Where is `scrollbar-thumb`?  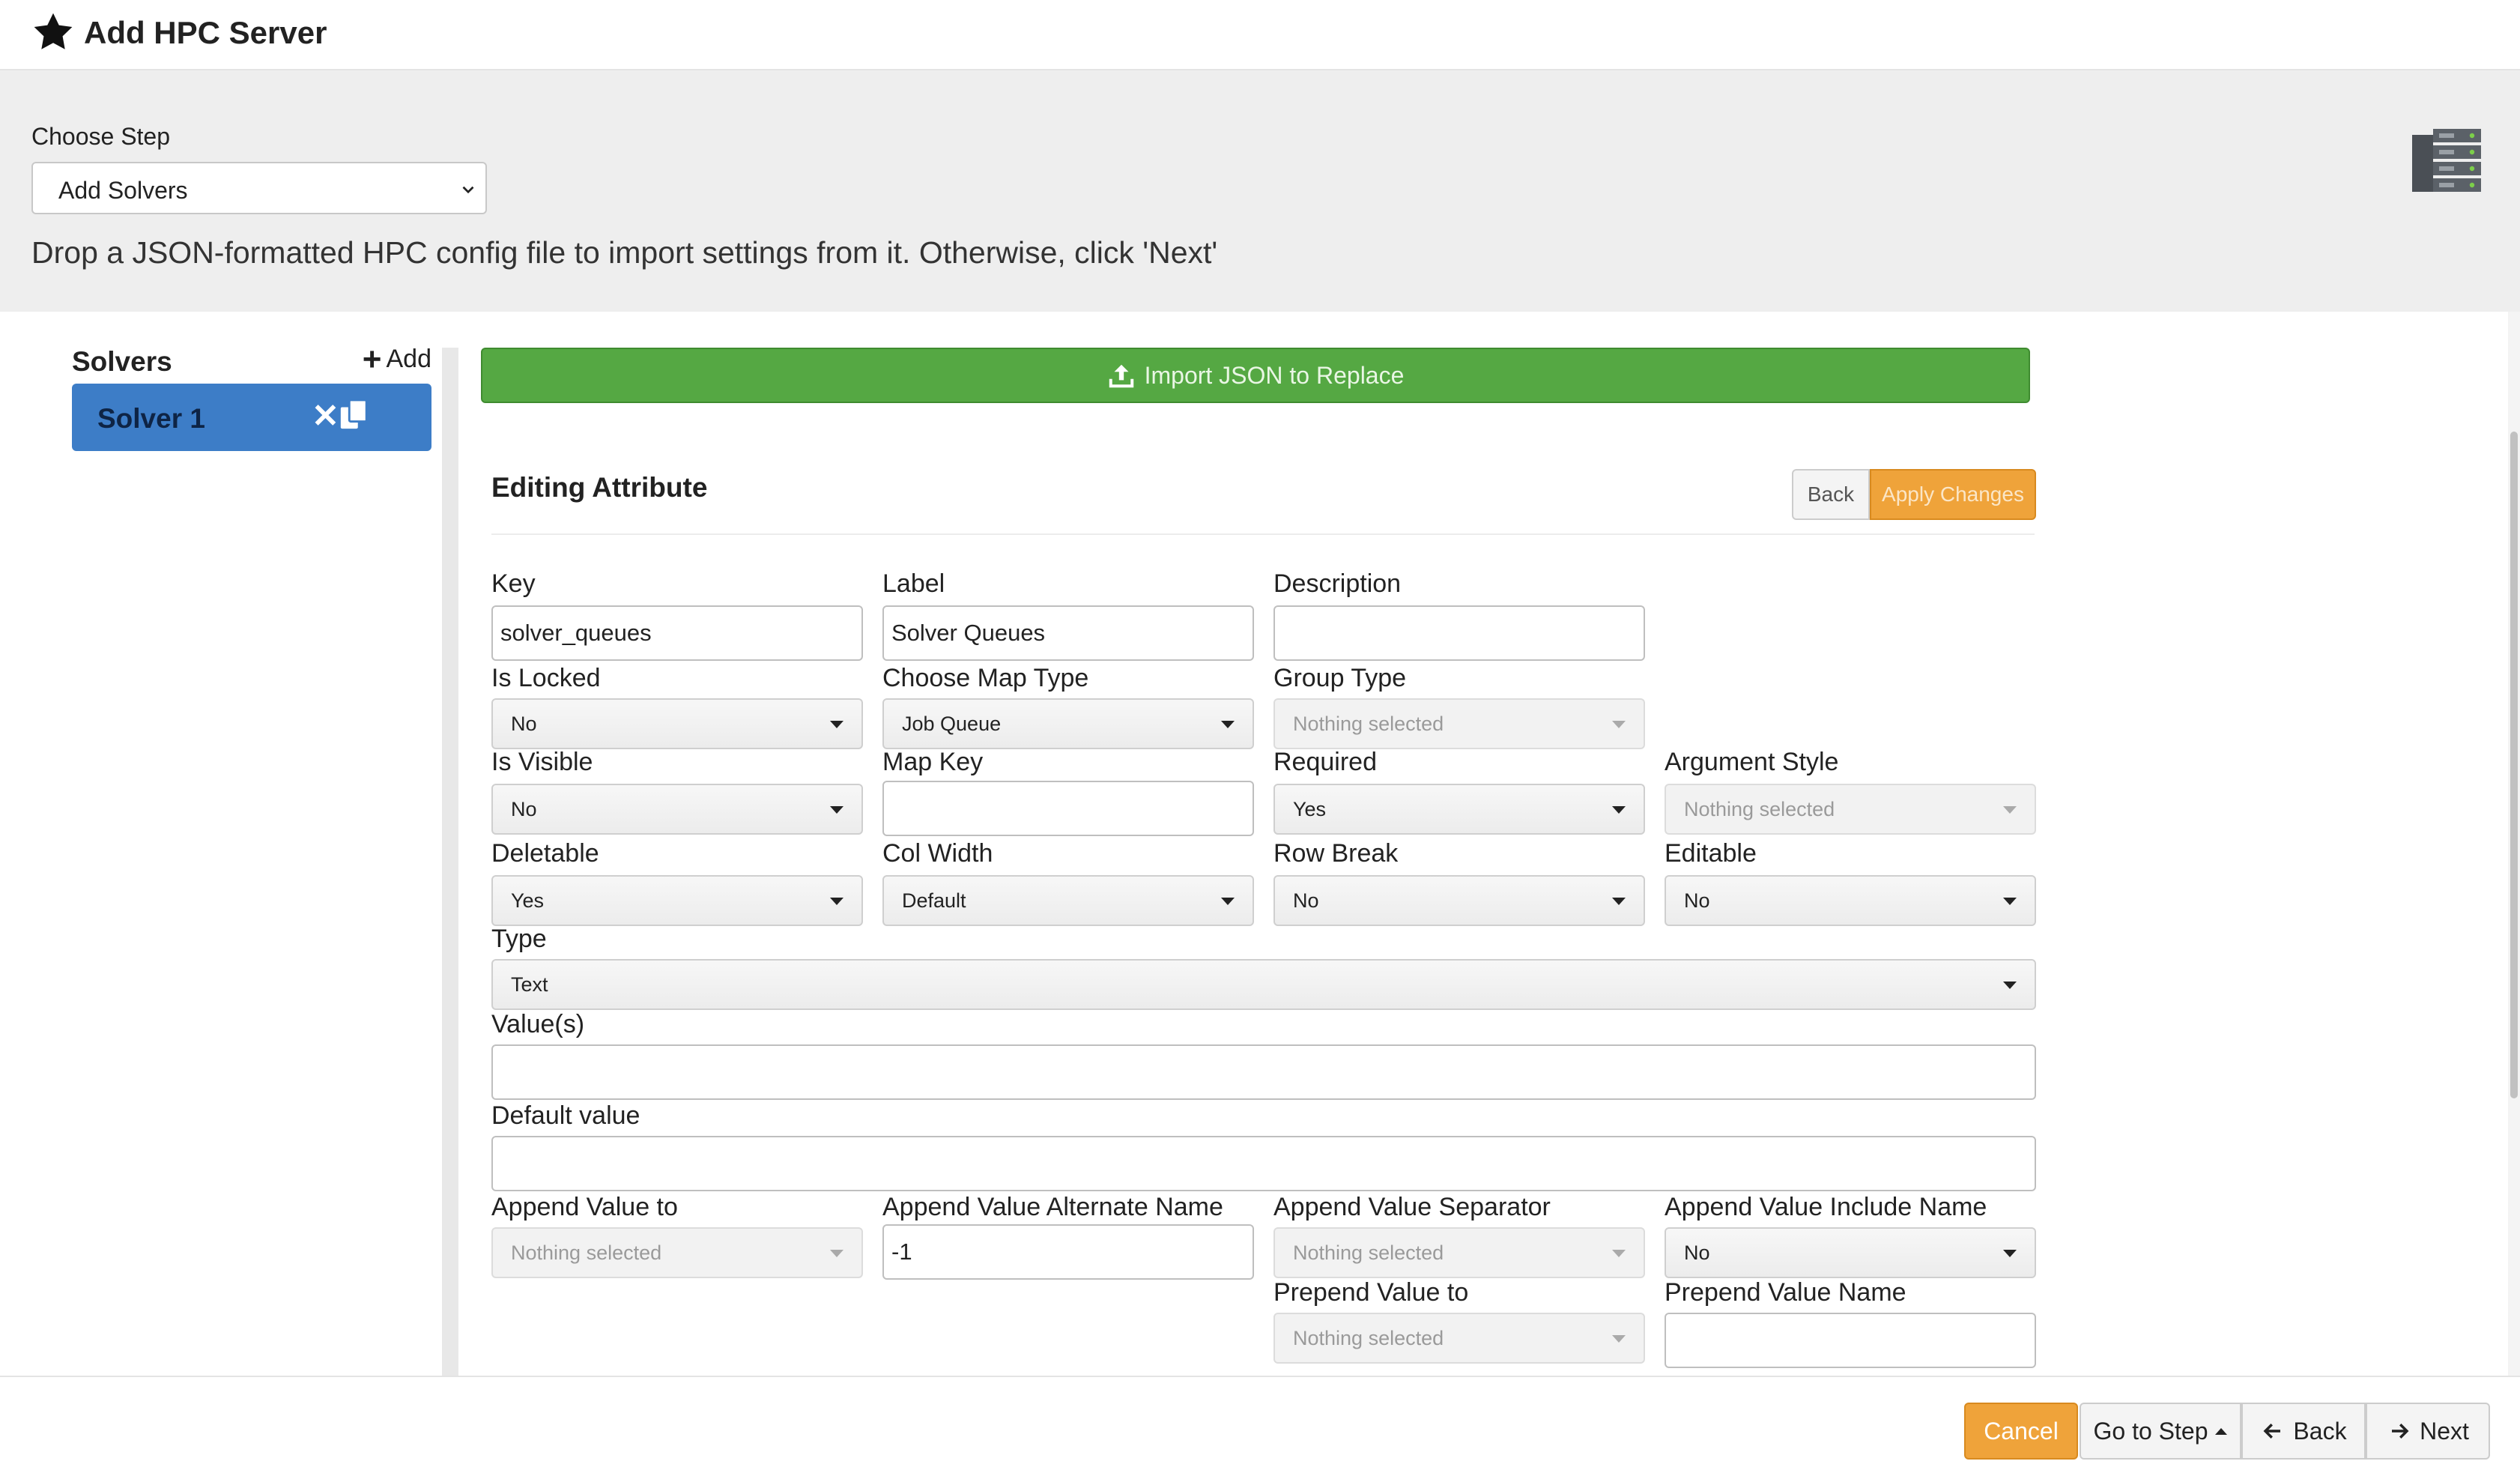 scrollbar-thumb is located at coordinates (2514, 765).